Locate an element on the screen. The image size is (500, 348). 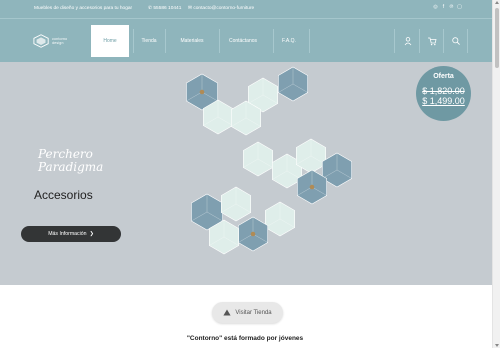
nav-faq: F.A.Q. is located at coordinates (289, 41).